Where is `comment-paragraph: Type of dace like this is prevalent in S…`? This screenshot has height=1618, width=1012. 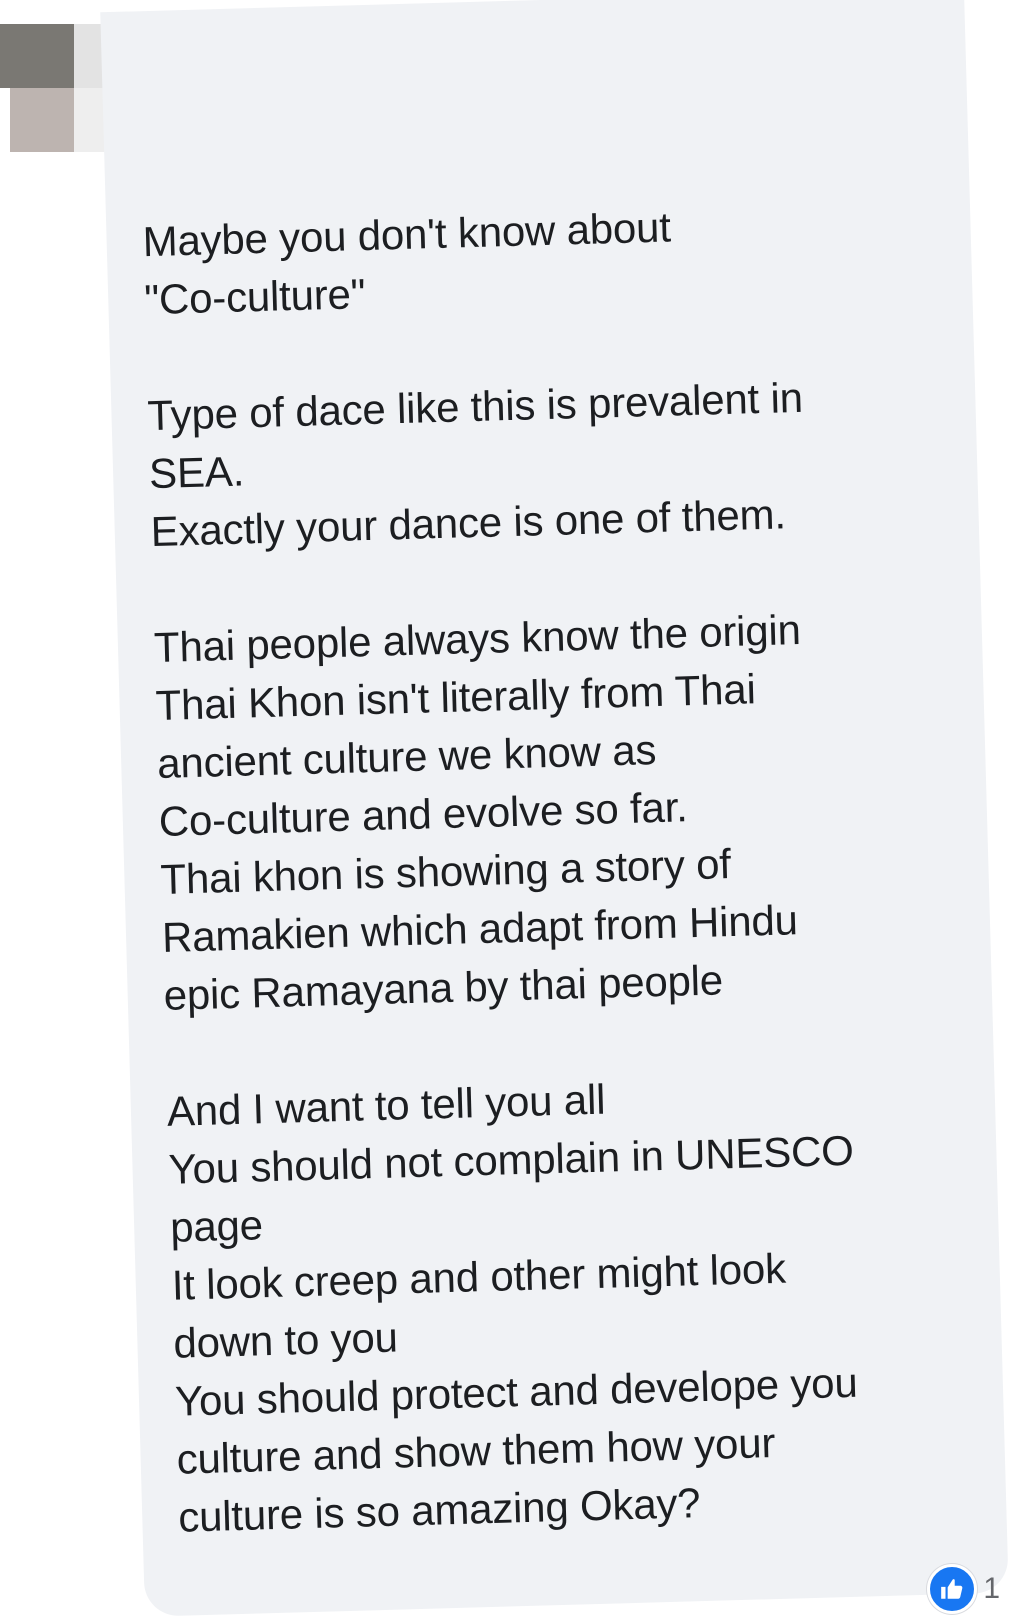 comment-paragraph: Type of dace like this is prevalent in S… is located at coordinates (555, 462).